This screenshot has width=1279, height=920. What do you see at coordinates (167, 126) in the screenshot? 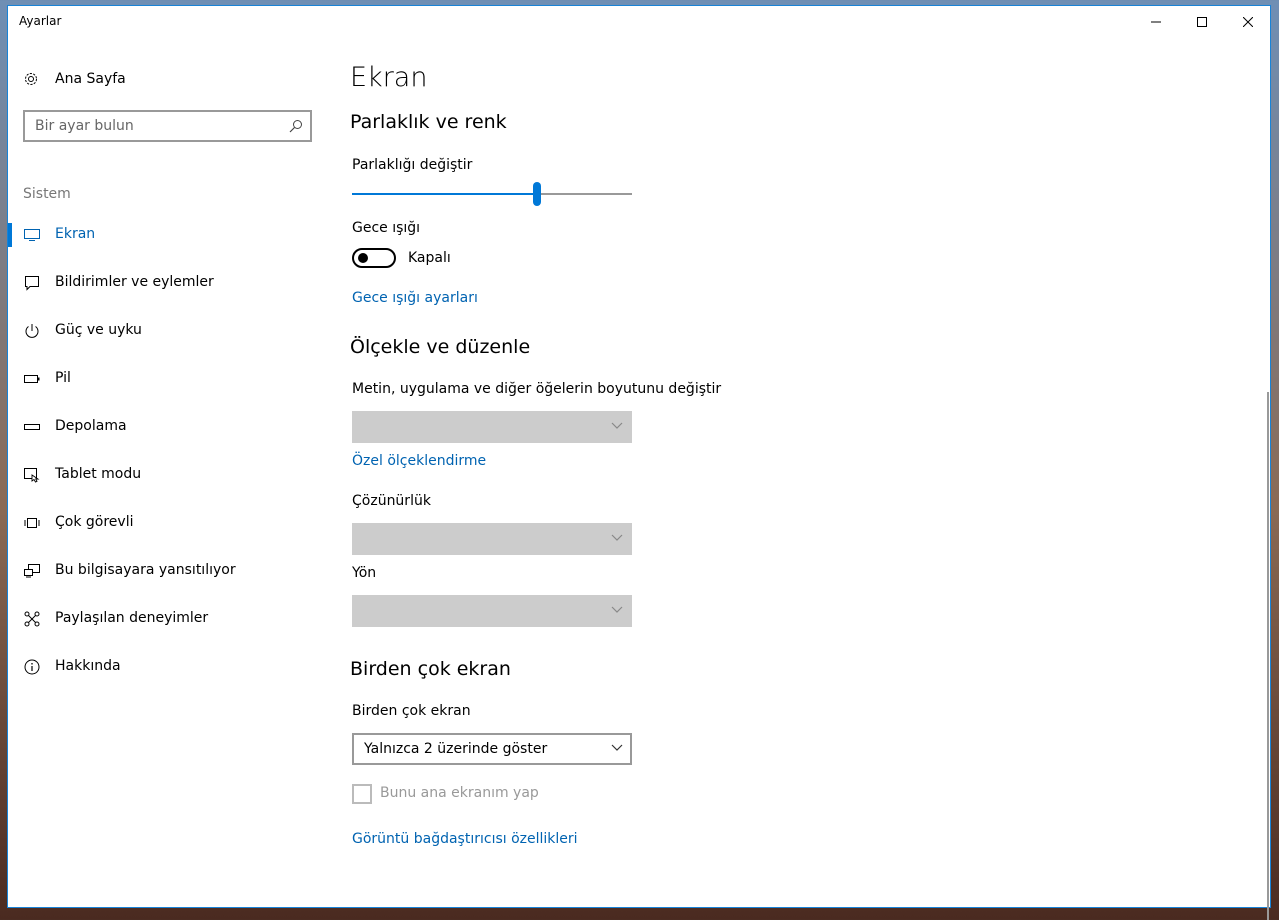
I see `search-input: Bir ayar bulun` at bounding box center [167, 126].